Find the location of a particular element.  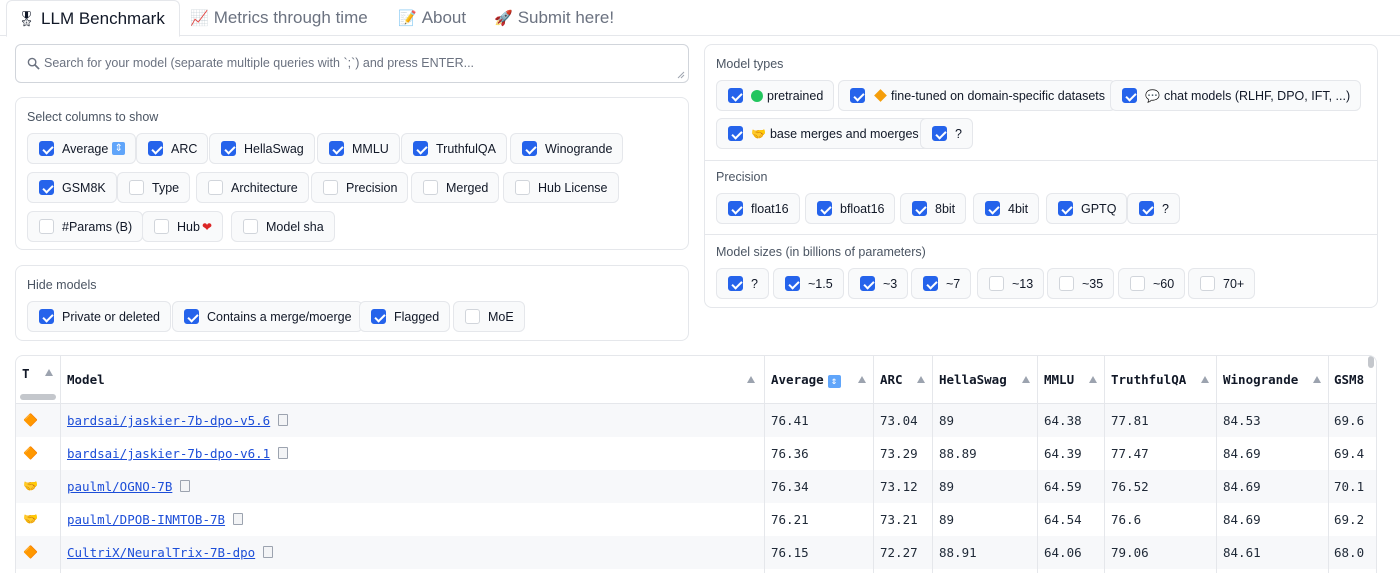

column-option-params: #Params (B) is located at coordinates (85, 226).